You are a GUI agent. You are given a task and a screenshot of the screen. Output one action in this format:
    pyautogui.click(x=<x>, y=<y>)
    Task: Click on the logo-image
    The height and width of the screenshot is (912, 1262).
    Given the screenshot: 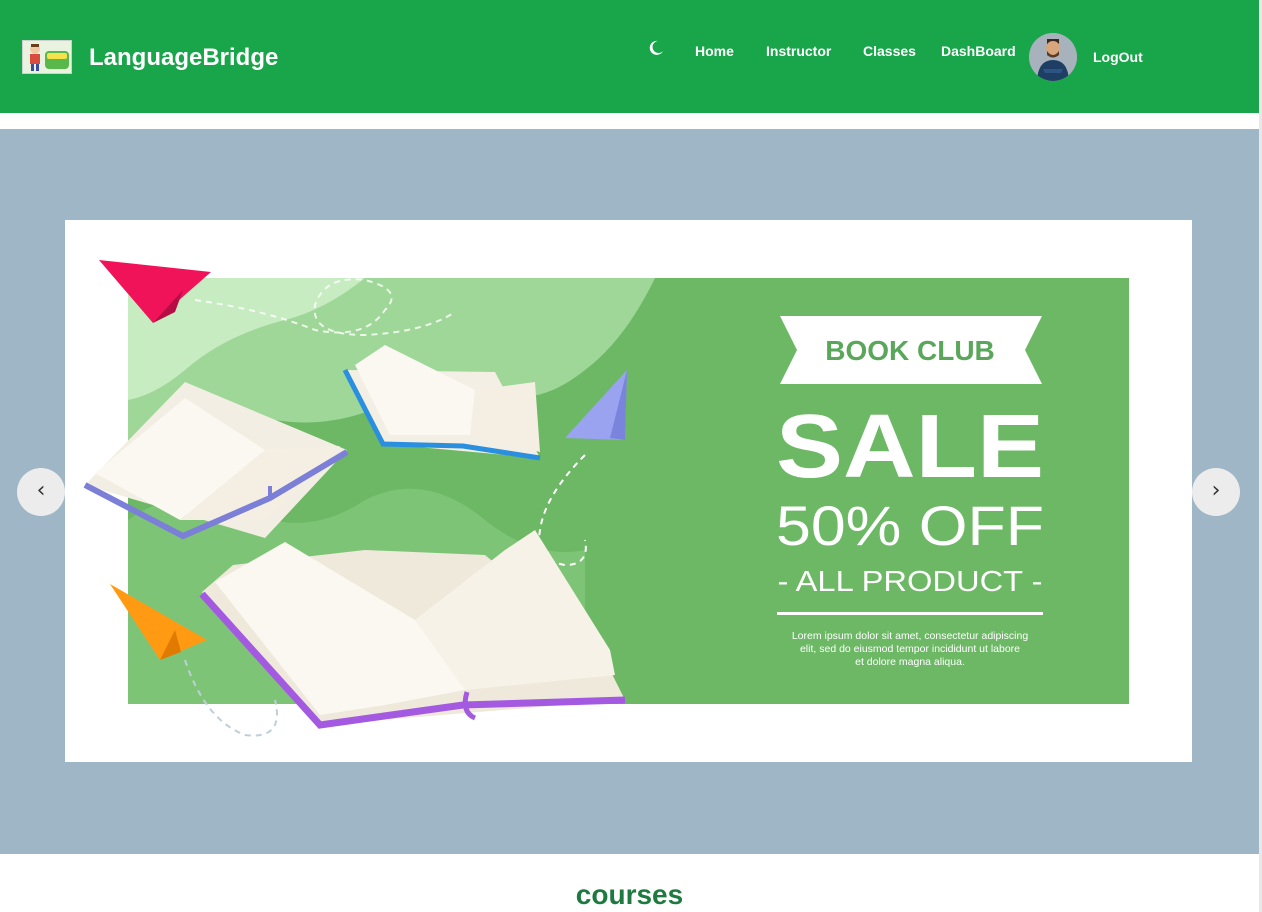 What is the action you would take?
    pyautogui.click(x=47, y=57)
    